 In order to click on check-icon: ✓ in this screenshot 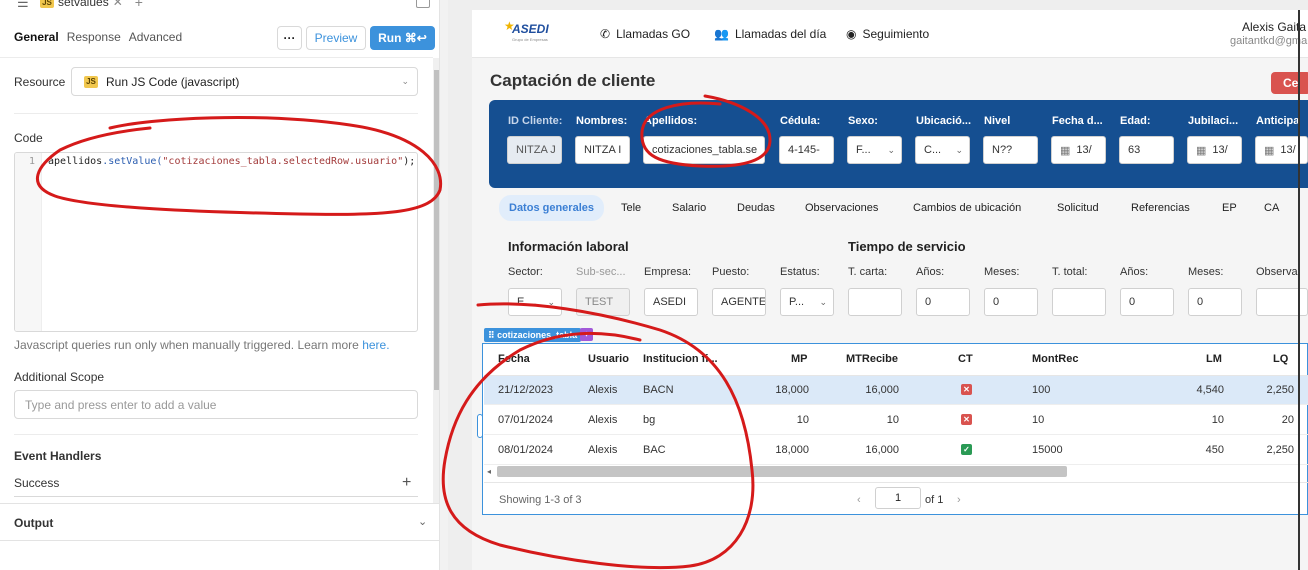, I will do `click(966, 449)`.